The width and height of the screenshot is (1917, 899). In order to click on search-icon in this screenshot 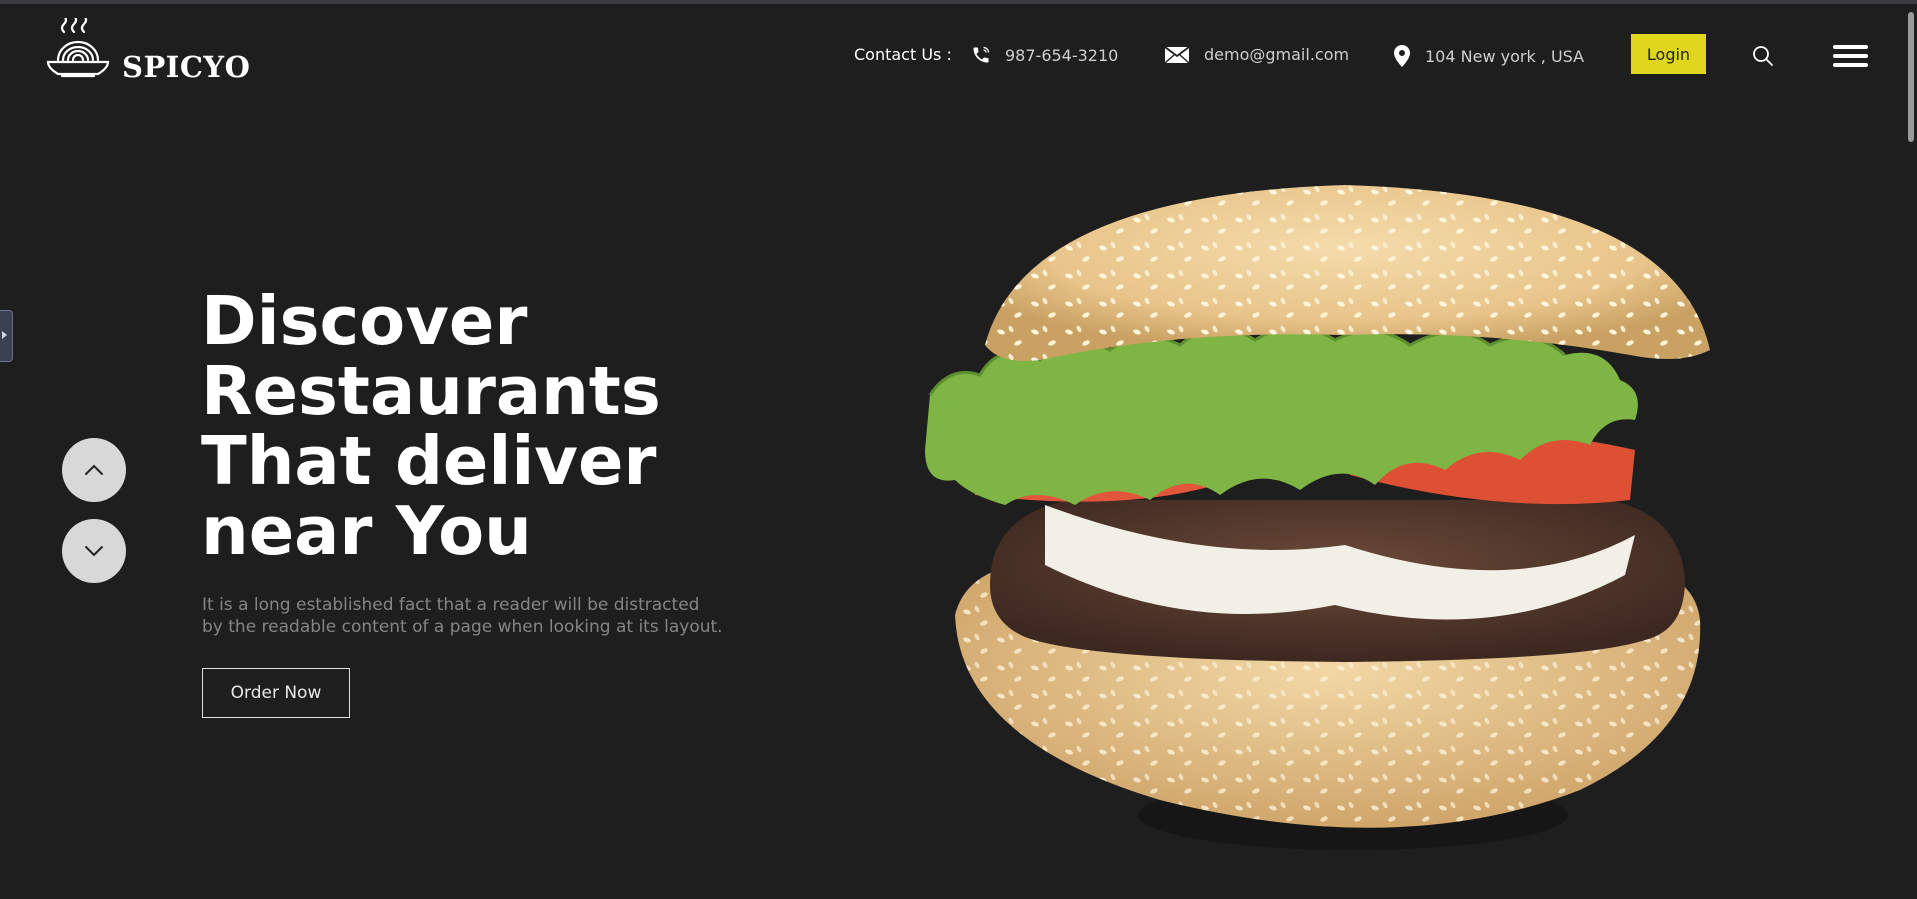, I will do `click(1763, 56)`.